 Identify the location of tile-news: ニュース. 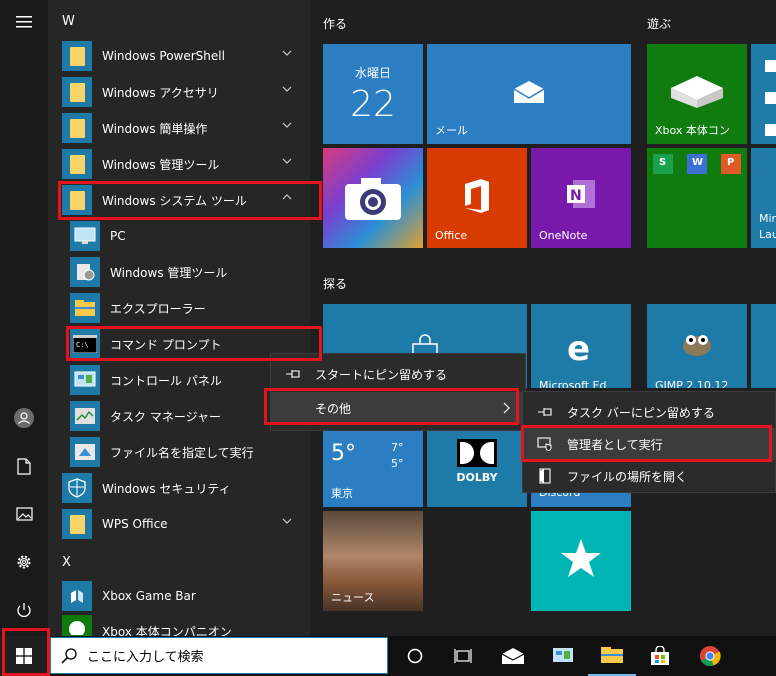
(373, 561).